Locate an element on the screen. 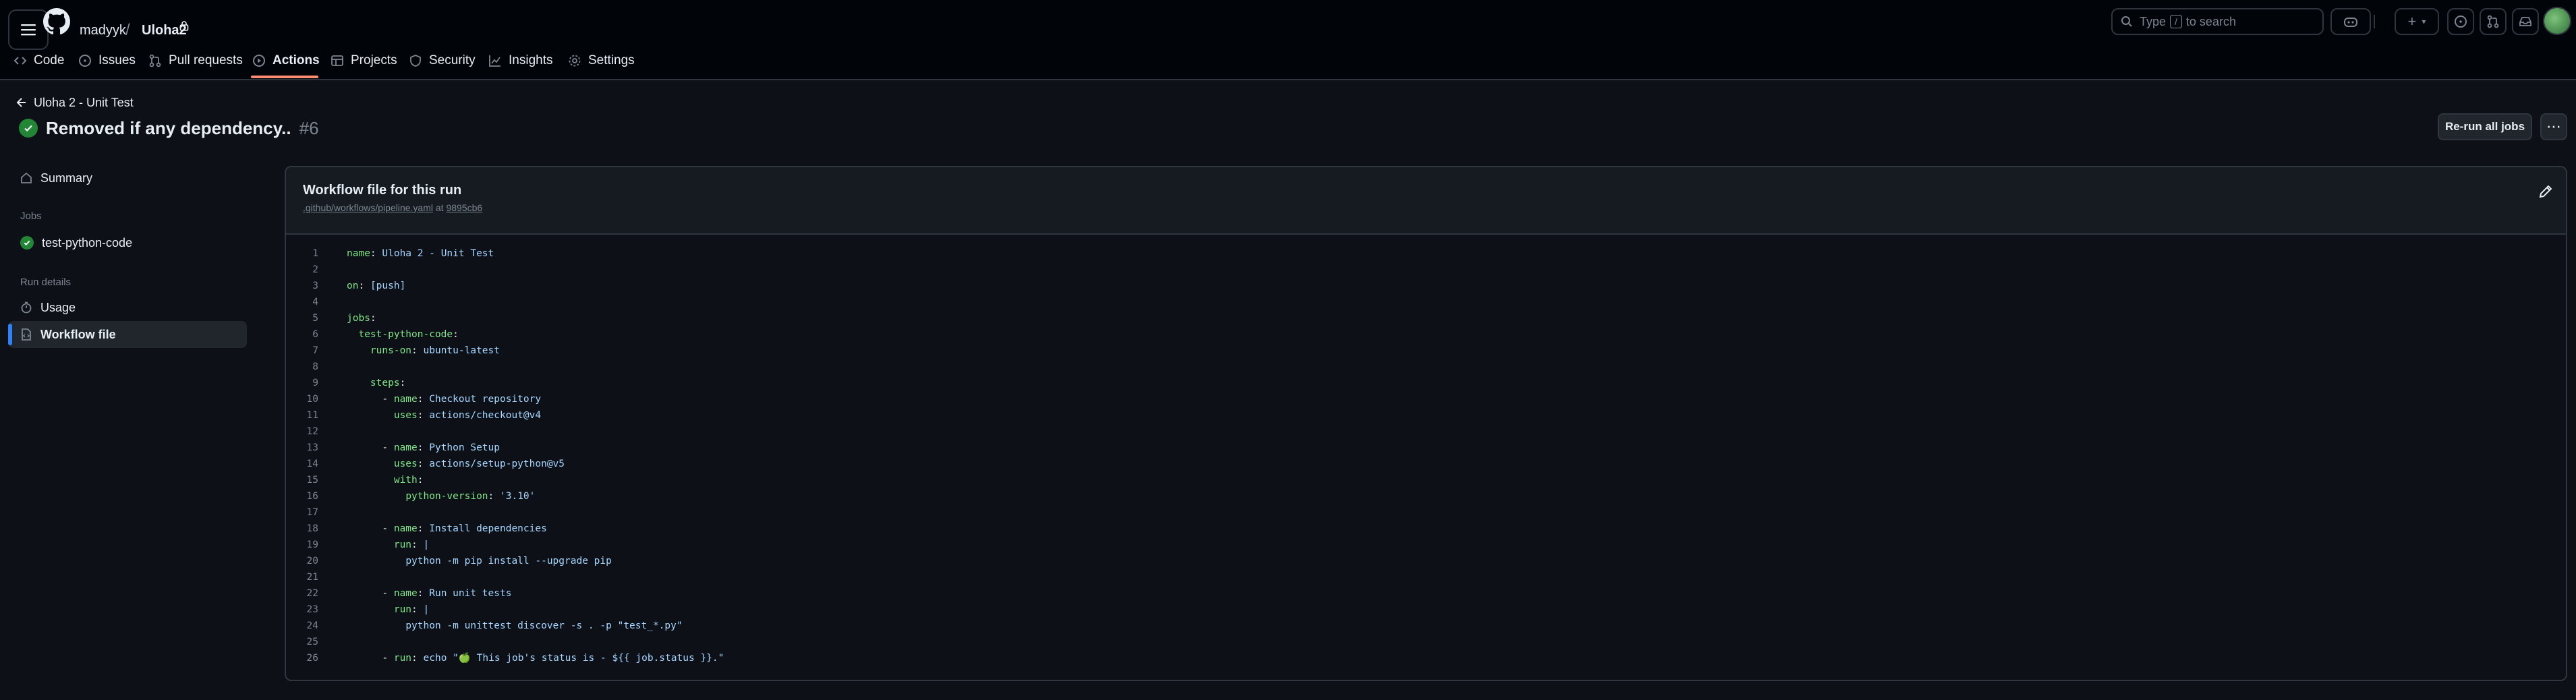  sidebar-item-workflow-file-label: Workflow file is located at coordinates (78, 334).